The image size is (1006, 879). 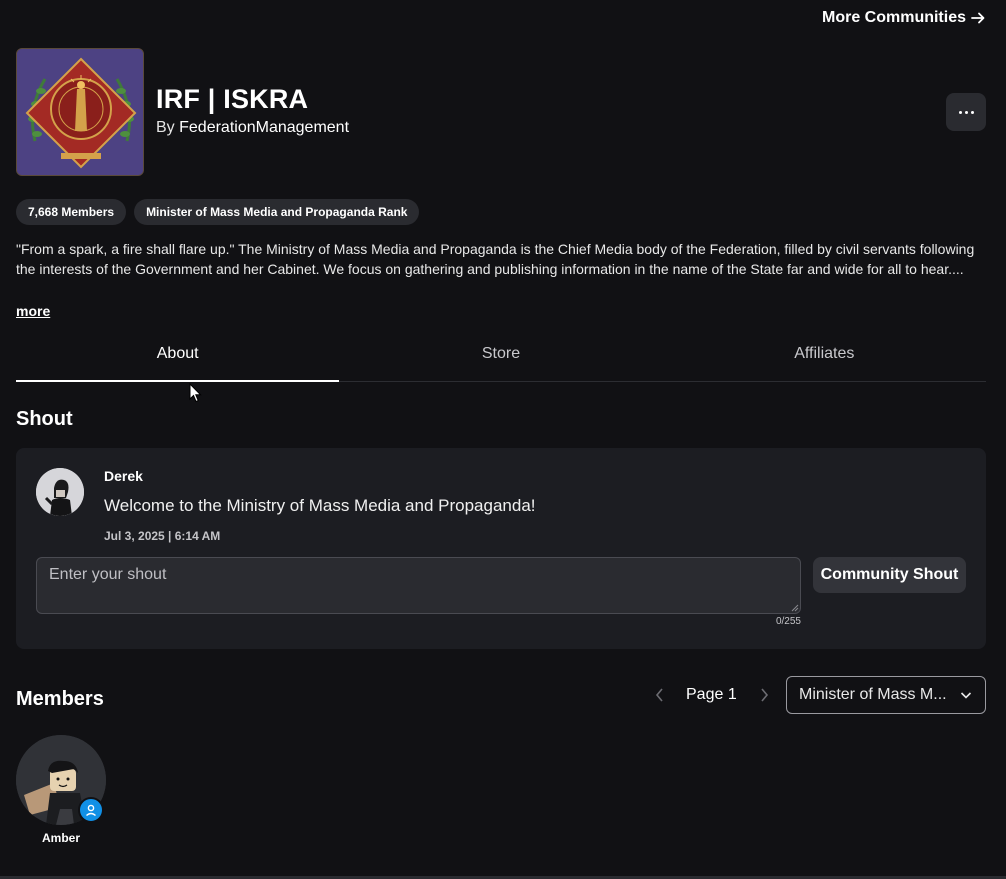 What do you see at coordinates (264, 127) in the screenshot?
I see `owner-link: FederationManagement` at bounding box center [264, 127].